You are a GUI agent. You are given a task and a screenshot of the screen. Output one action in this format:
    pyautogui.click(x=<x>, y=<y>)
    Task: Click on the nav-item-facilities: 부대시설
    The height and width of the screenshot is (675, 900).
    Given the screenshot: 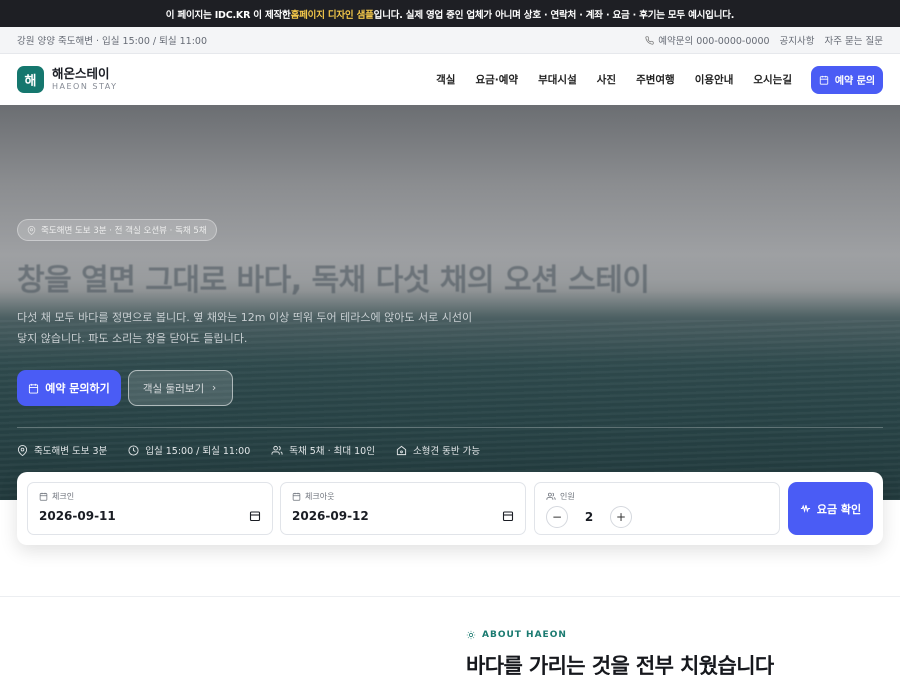 What is the action you would take?
    pyautogui.click(x=557, y=79)
    